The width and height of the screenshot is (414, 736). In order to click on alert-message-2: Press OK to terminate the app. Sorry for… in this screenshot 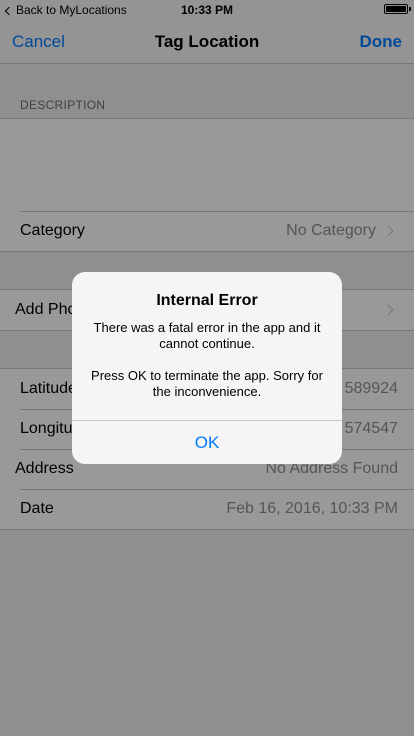, I will do `click(207, 383)`.